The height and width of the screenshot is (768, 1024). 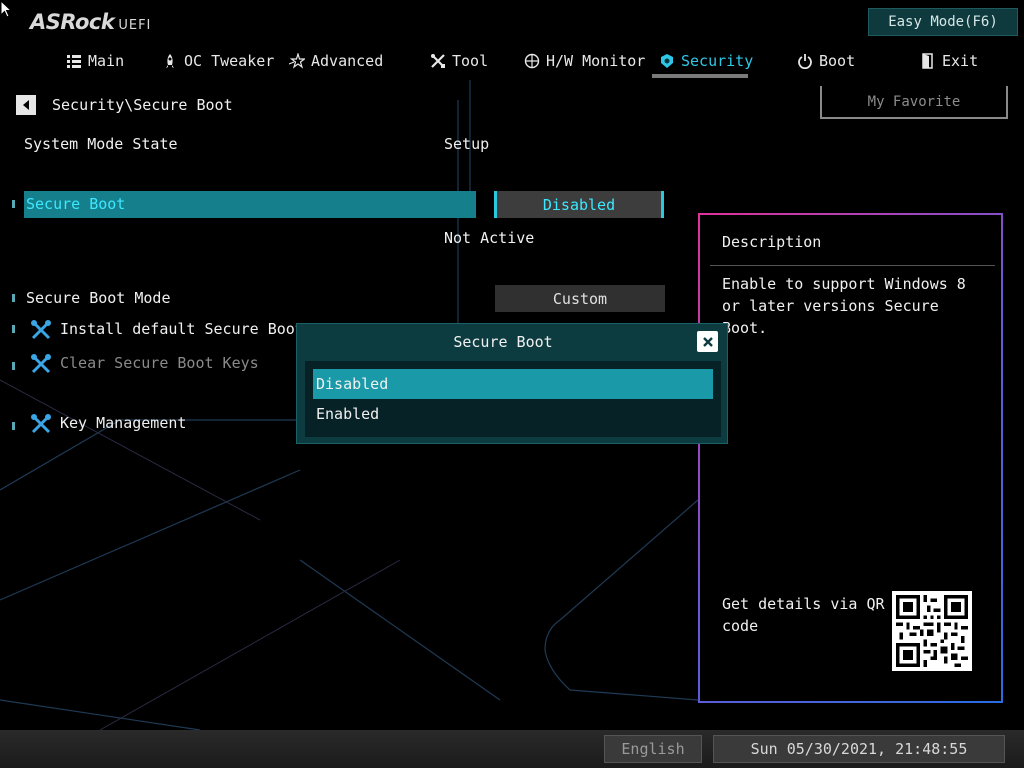 What do you see at coordinates (852, 265) in the screenshot?
I see `description-divider` at bounding box center [852, 265].